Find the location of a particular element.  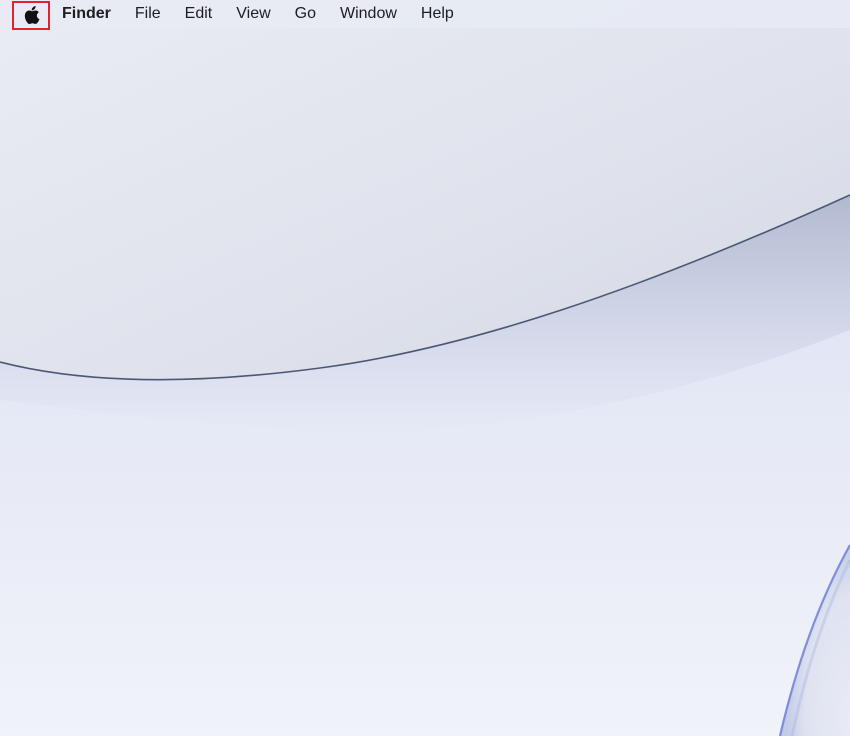

menu-view: View is located at coordinates (253, 14).